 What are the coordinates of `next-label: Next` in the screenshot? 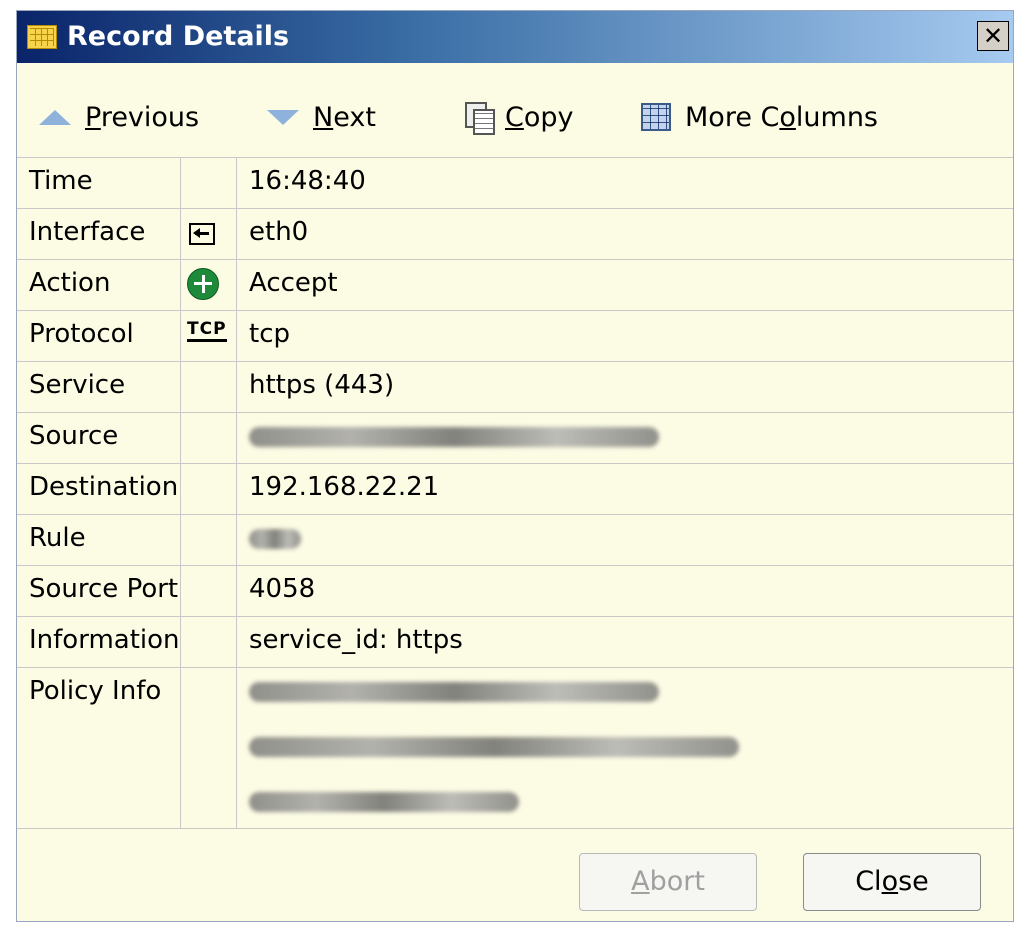 It's located at (344, 117).